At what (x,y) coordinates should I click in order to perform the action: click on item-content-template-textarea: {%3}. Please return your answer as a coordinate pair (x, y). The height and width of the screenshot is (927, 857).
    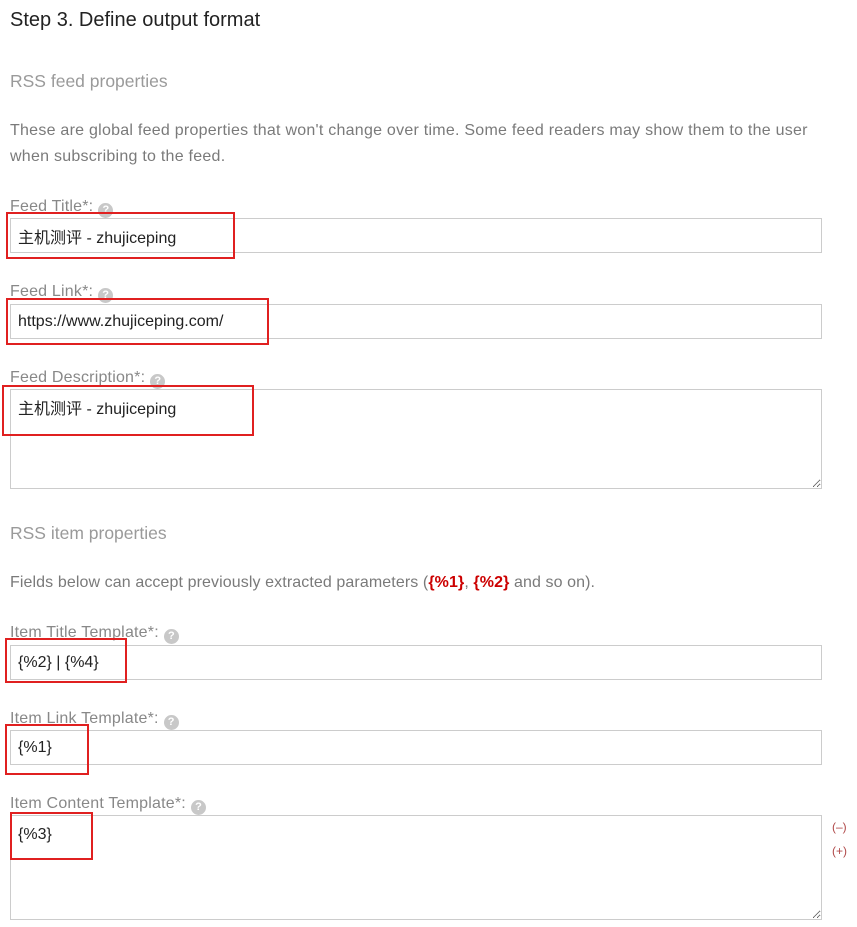
    Looking at the image, I should click on (416, 867).